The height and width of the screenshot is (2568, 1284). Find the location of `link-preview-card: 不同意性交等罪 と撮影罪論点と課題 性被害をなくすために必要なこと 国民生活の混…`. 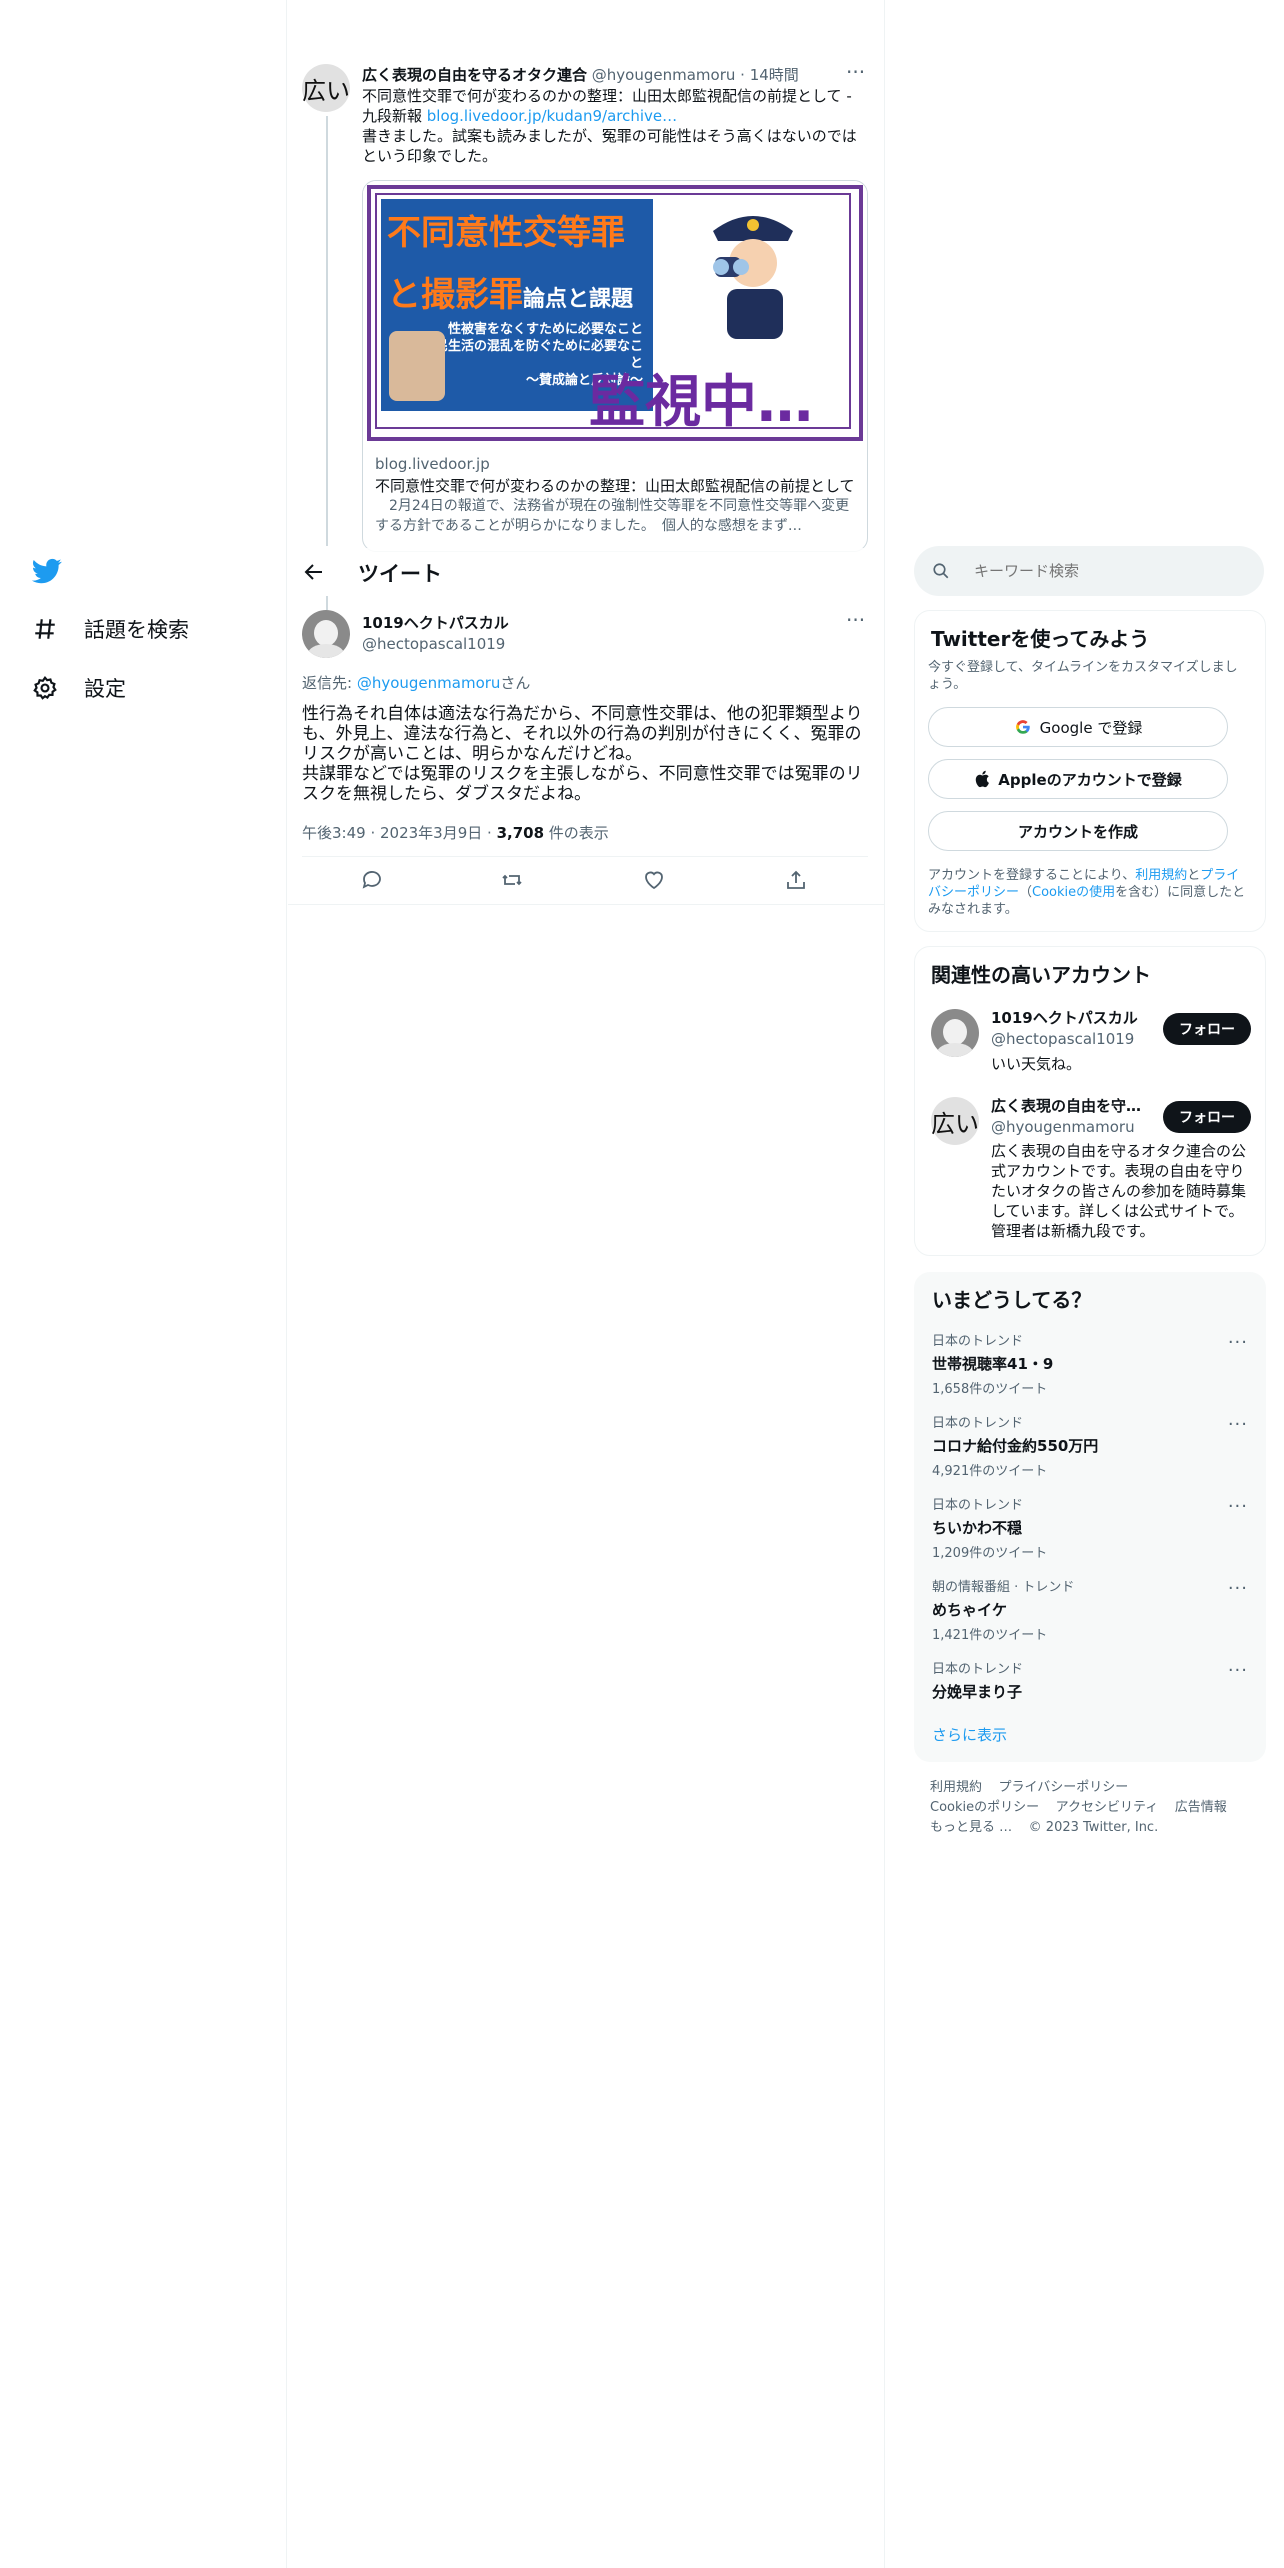

link-preview-card: 不同意性交等罪 と撮影罪論点と課題 性被害をなくすために必要なこと 国民生活の混… is located at coordinates (615, 366).